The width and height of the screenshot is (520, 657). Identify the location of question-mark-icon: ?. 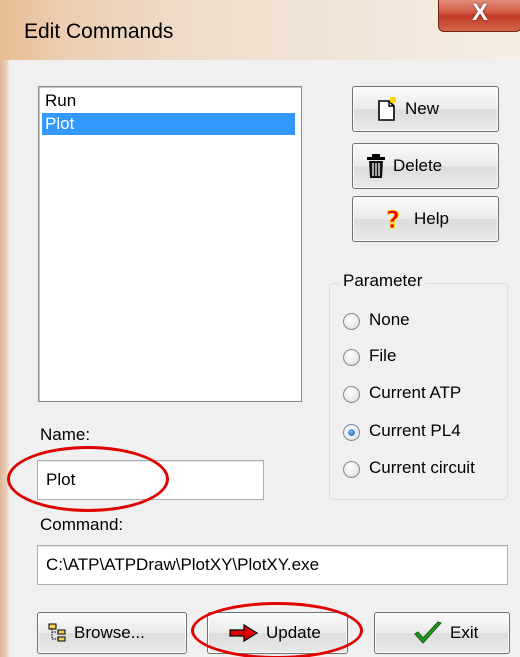
(393, 219).